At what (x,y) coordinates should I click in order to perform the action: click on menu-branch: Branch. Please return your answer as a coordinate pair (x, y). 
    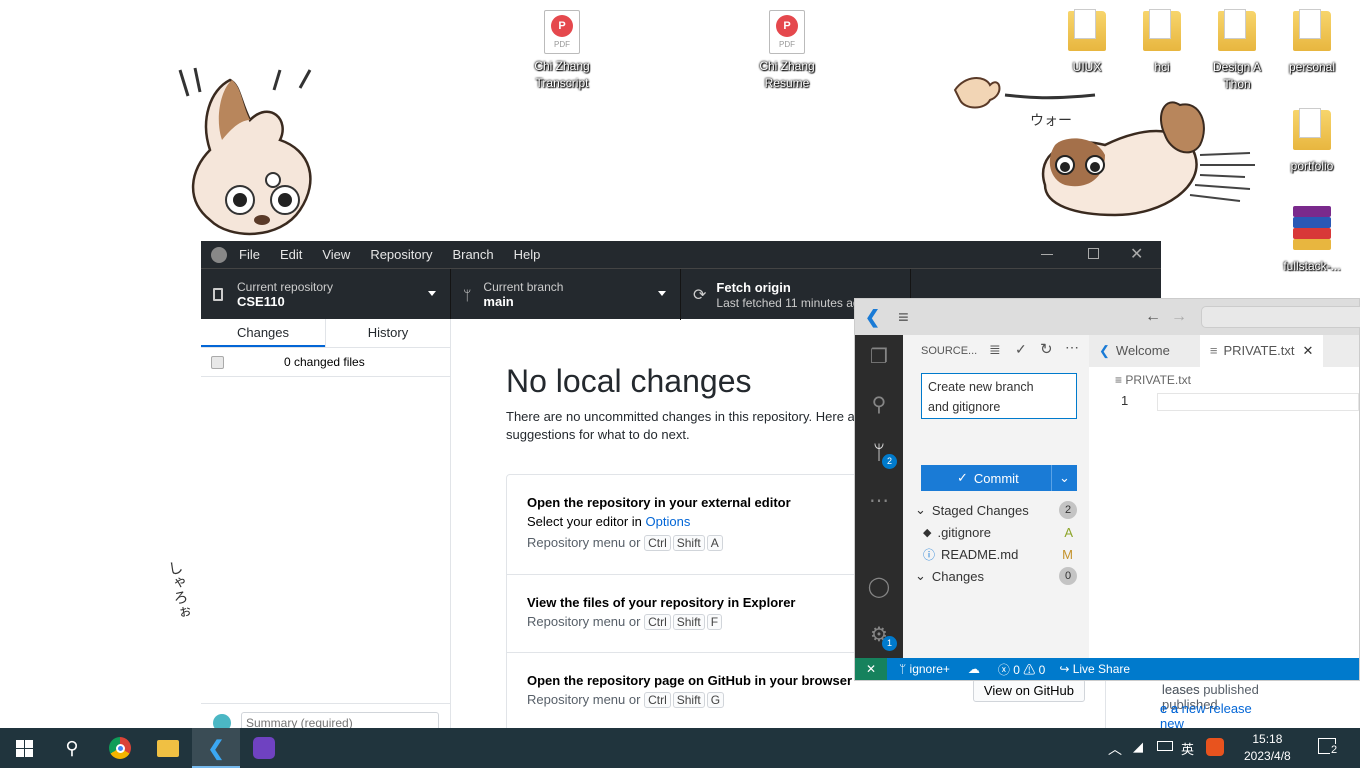
    Looking at the image, I should click on (472, 254).